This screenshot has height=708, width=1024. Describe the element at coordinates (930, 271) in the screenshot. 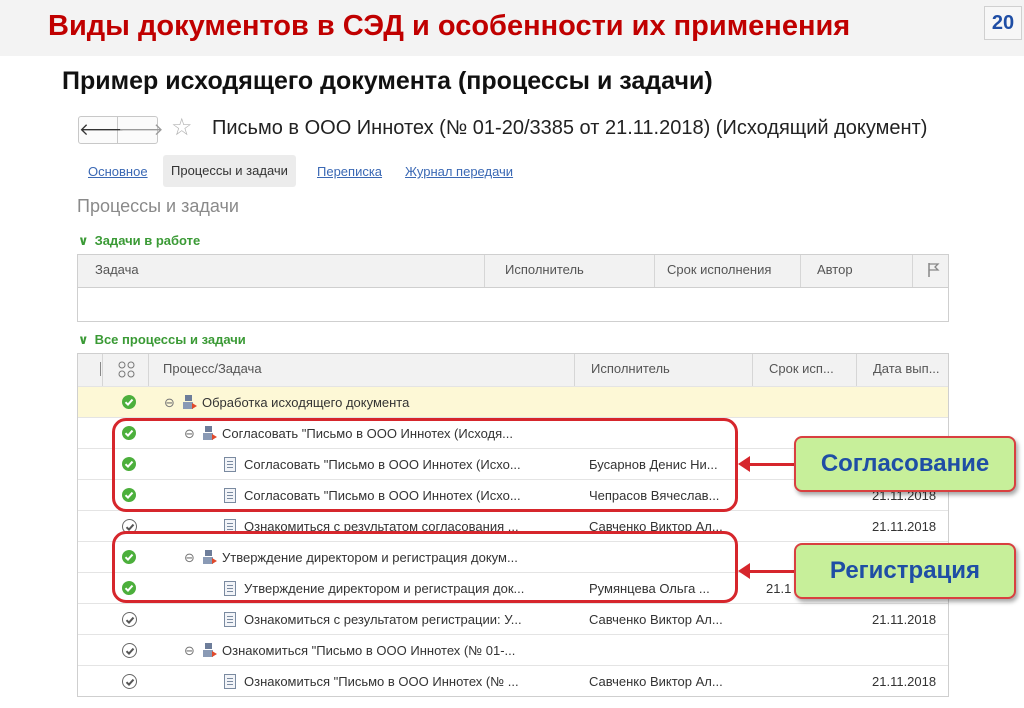

I see `flag-icon` at that location.